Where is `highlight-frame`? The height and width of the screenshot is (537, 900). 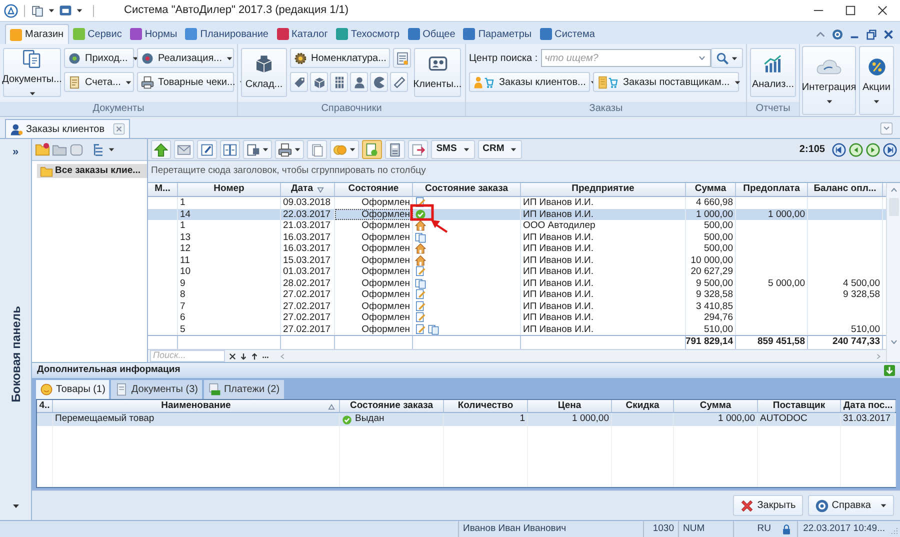
highlight-frame is located at coordinates (422, 212).